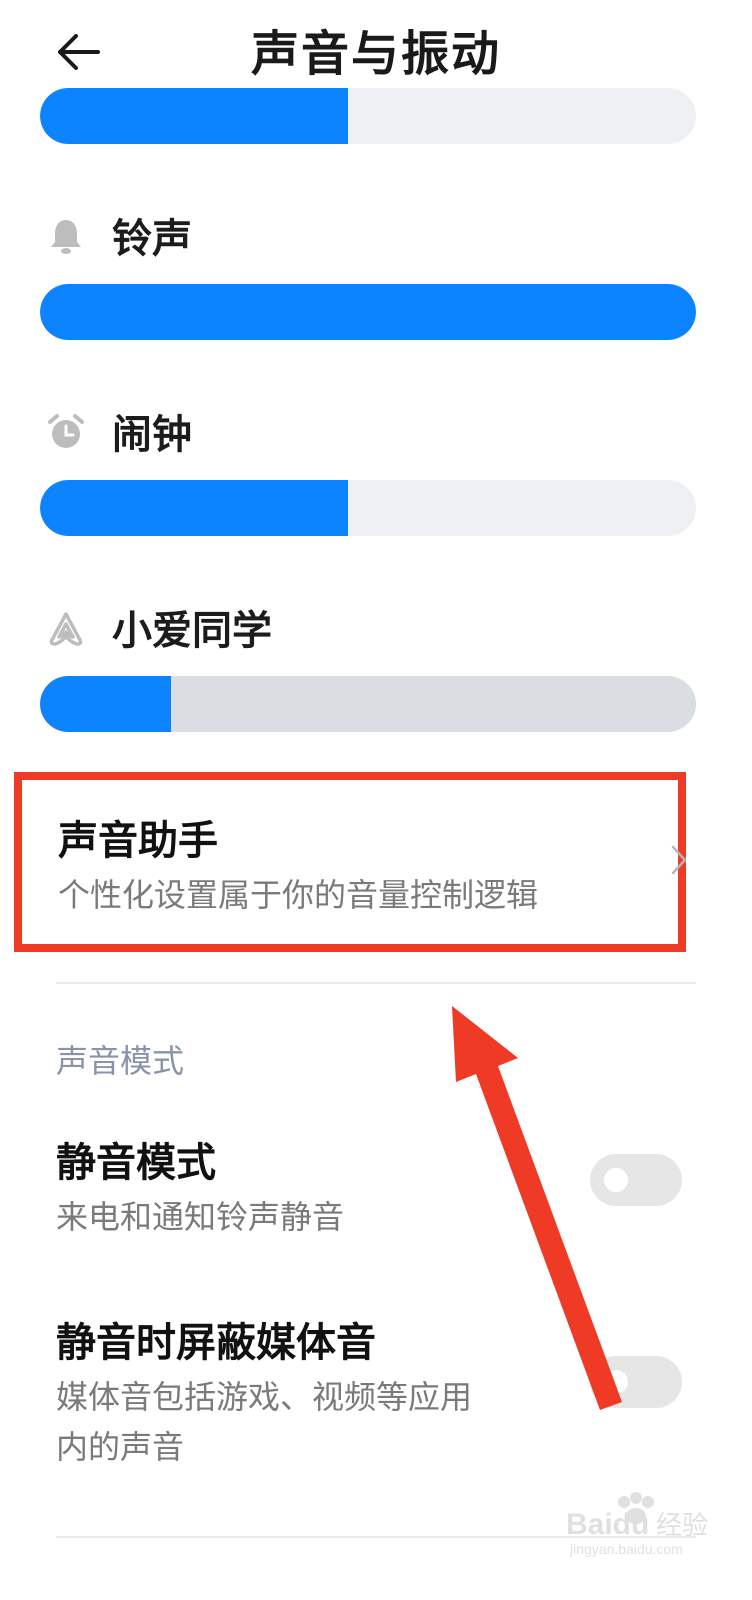 The height and width of the screenshot is (1600, 752). Describe the element at coordinates (368, 432) in the screenshot. I see `alarm-row: 闹钟` at that location.